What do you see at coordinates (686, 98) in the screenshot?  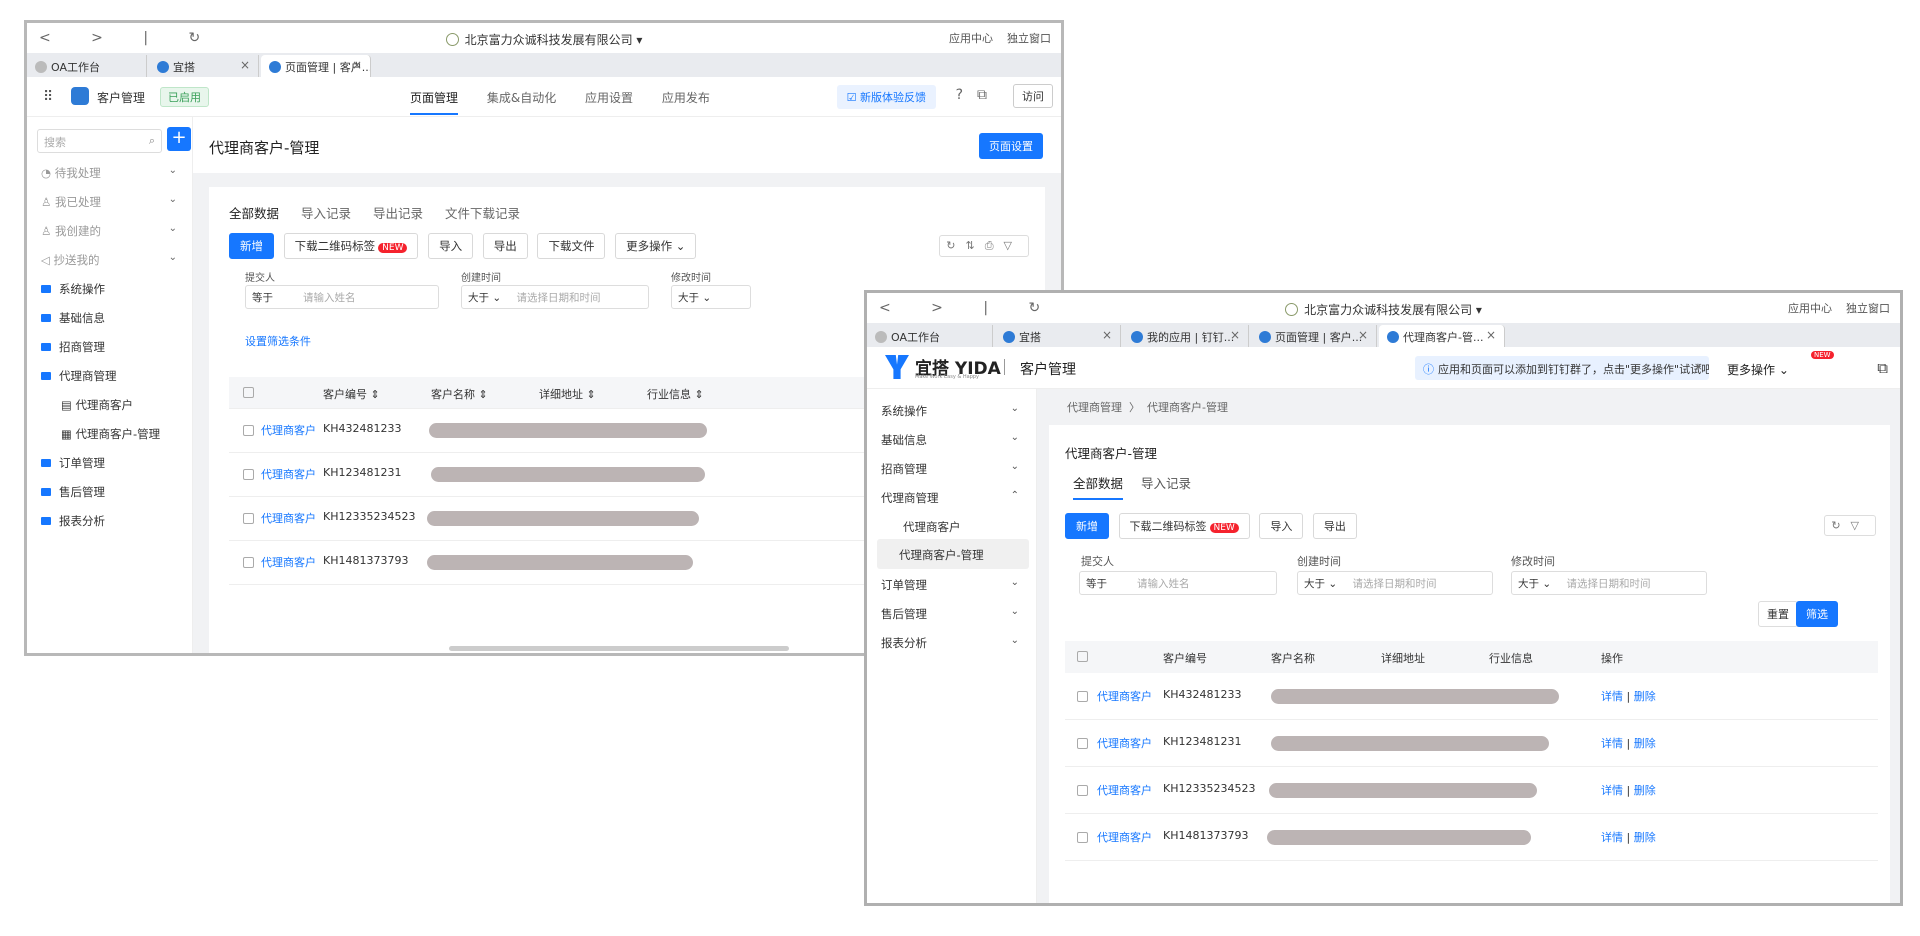 I see `nav-app-publish: 应用发布` at bounding box center [686, 98].